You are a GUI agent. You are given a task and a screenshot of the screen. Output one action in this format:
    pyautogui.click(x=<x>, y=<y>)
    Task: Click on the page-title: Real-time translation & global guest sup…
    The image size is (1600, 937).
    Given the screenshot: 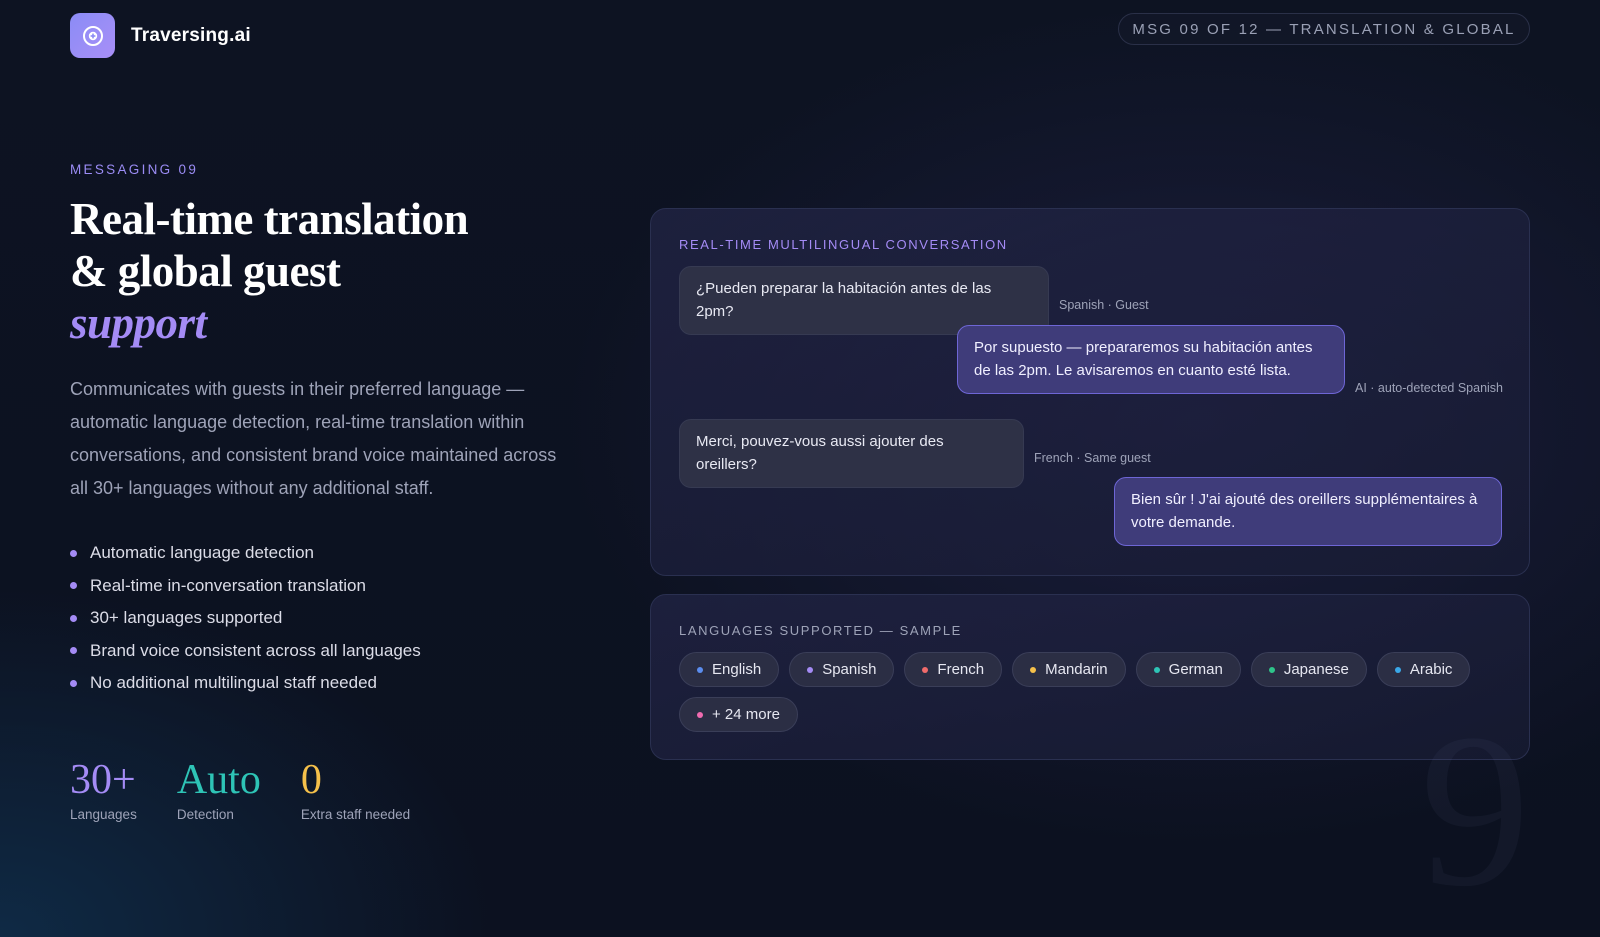 What is the action you would take?
    pyautogui.click(x=330, y=271)
    